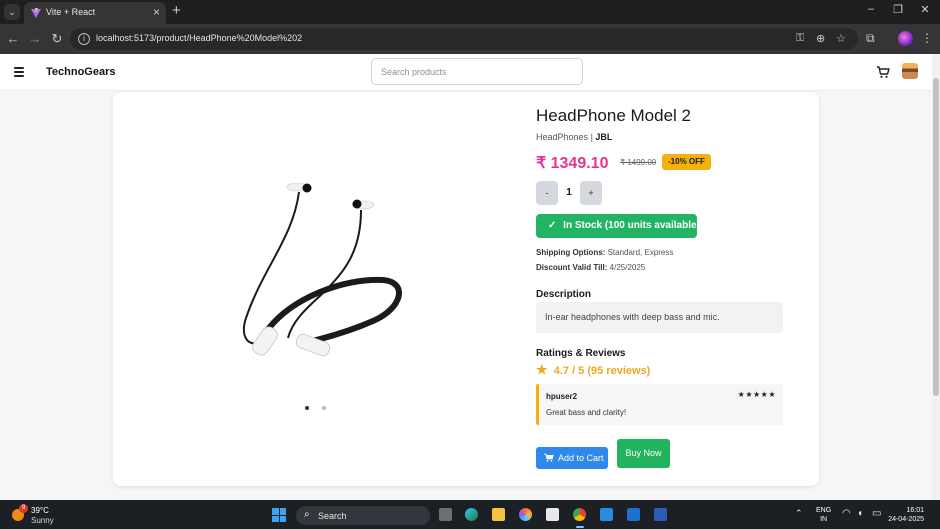 Image resolution: width=940 pixels, height=529 pixels. I want to click on rating-summary-text: 4.7 / 5 (95 reviews), so click(602, 371).